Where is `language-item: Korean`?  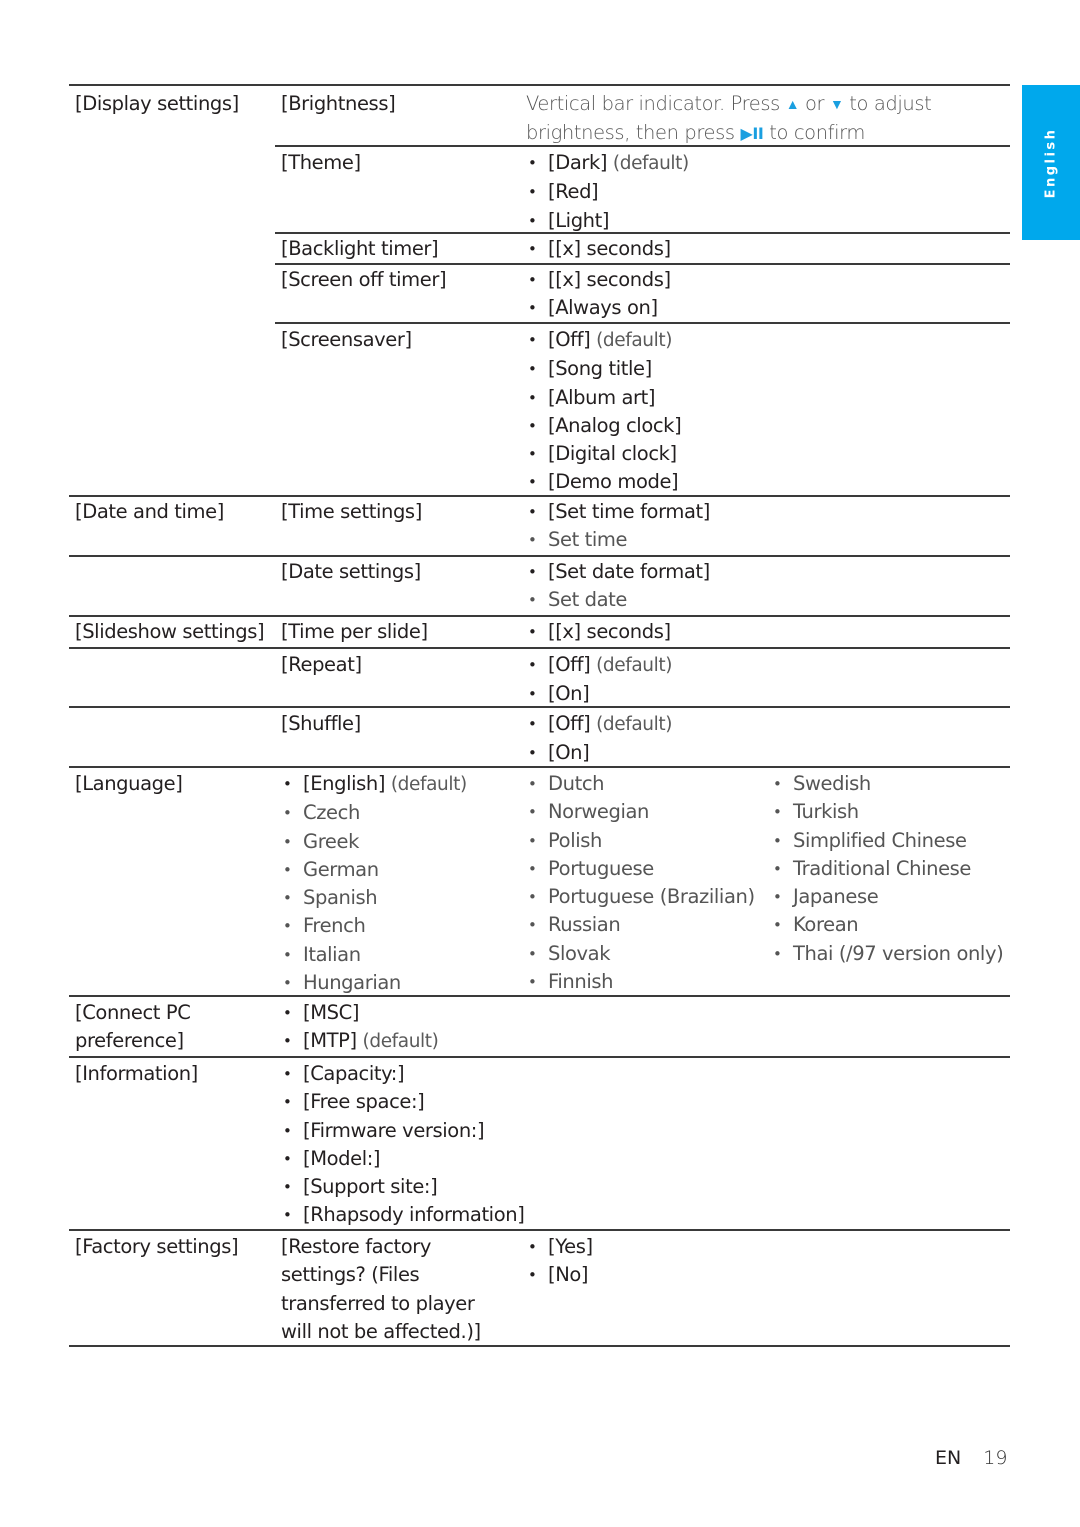 language-item: Korean is located at coordinates (887, 925).